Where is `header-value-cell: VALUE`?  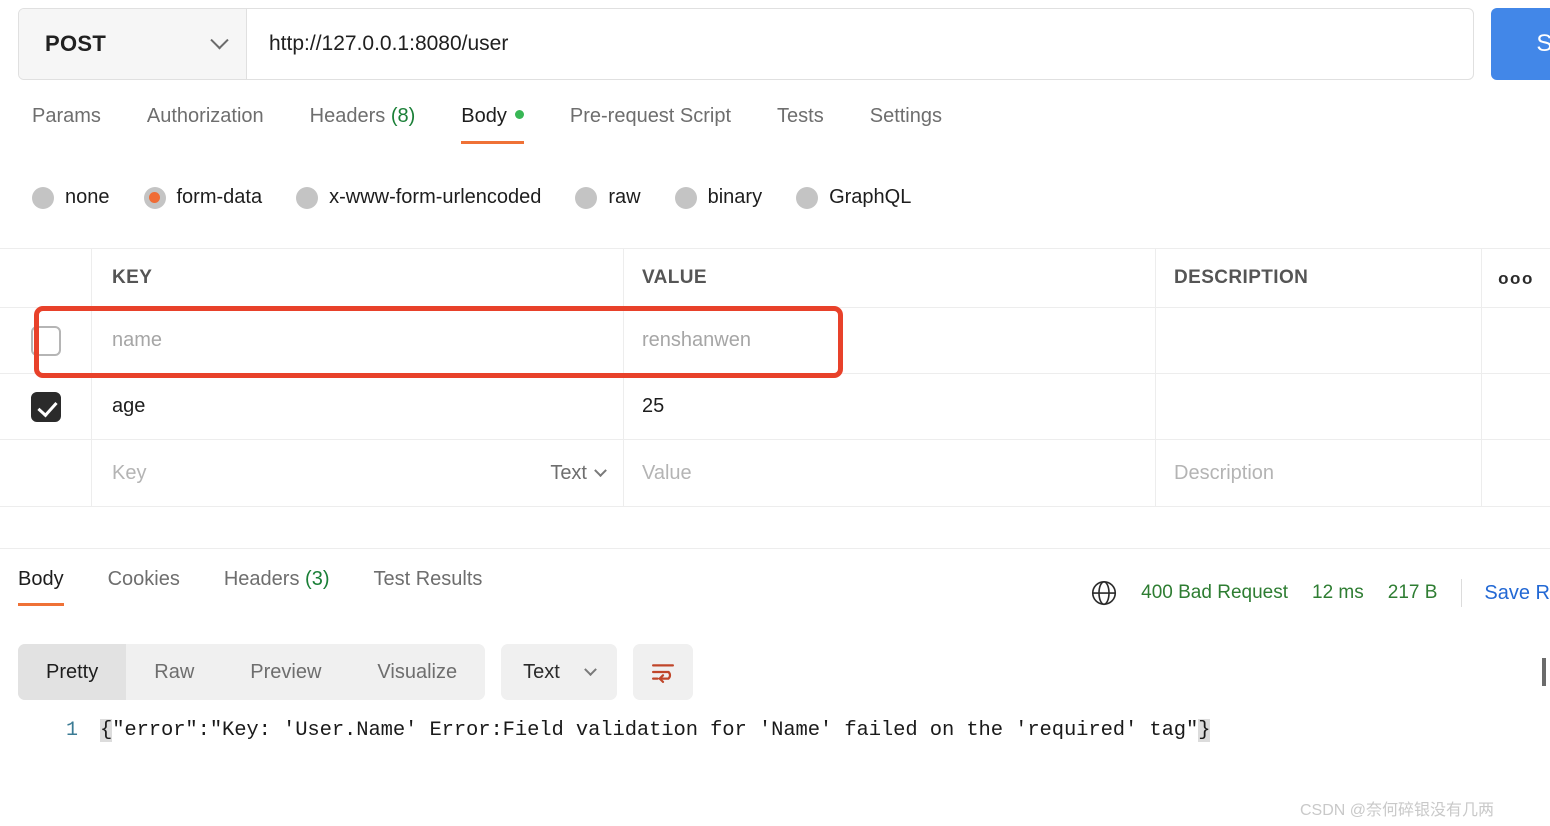 header-value-cell: VALUE is located at coordinates (890, 278).